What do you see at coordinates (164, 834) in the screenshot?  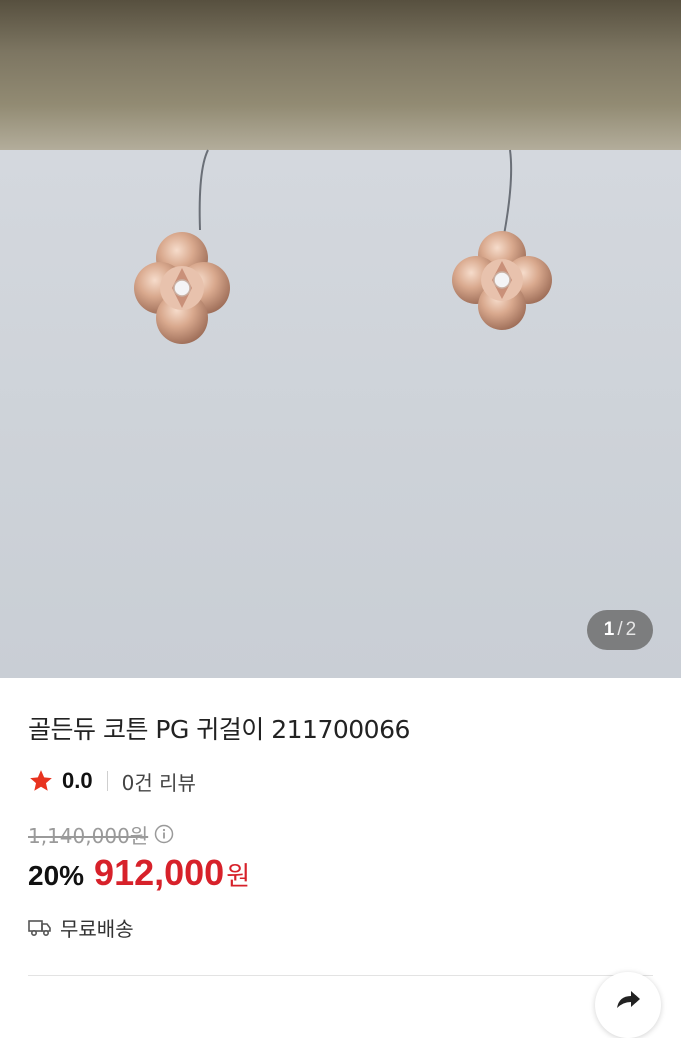 I see `info-icon` at bounding box center [164, 834].